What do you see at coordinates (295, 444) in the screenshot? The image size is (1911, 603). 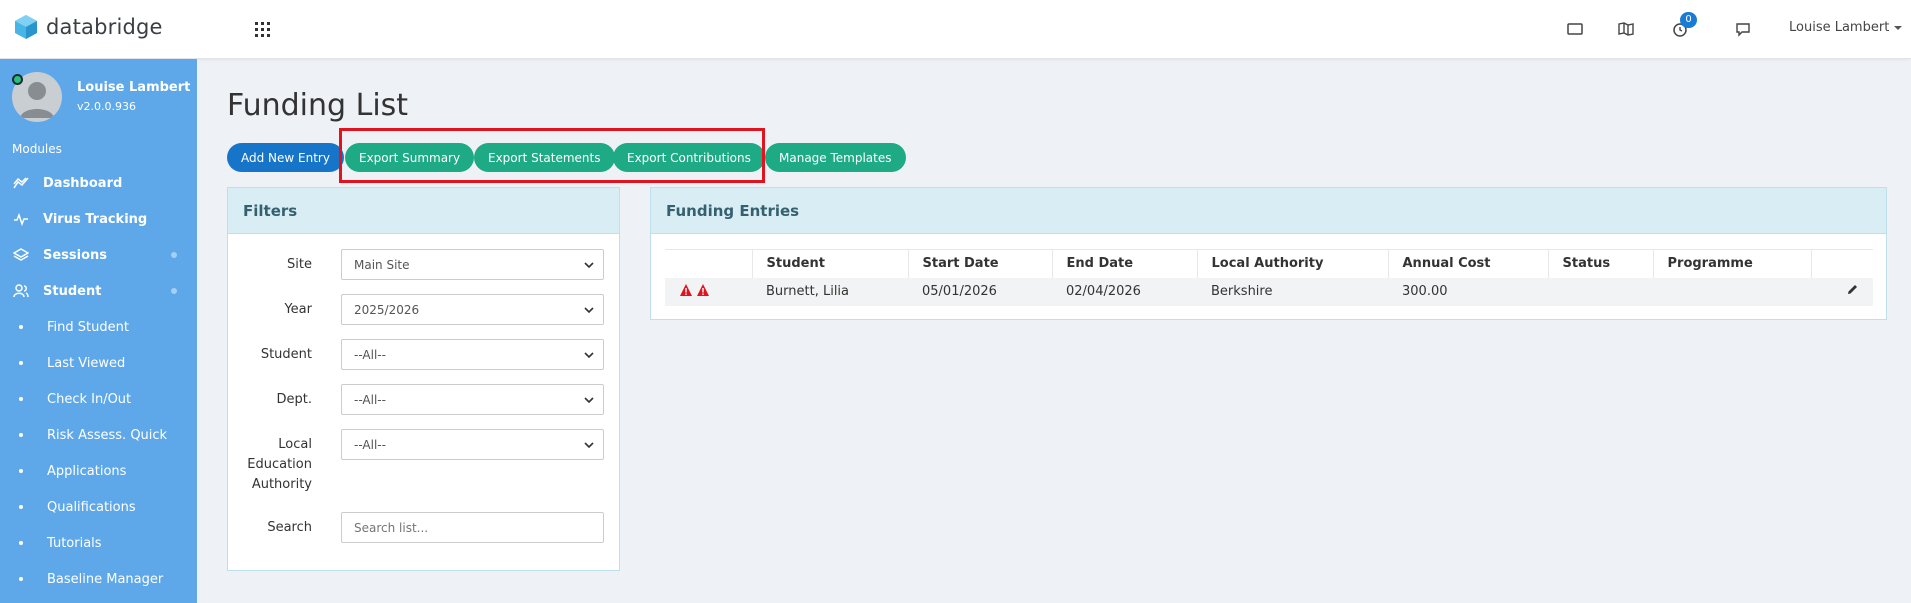 I see `lea-label-line-1: Local` at bounding box center [295, 444].